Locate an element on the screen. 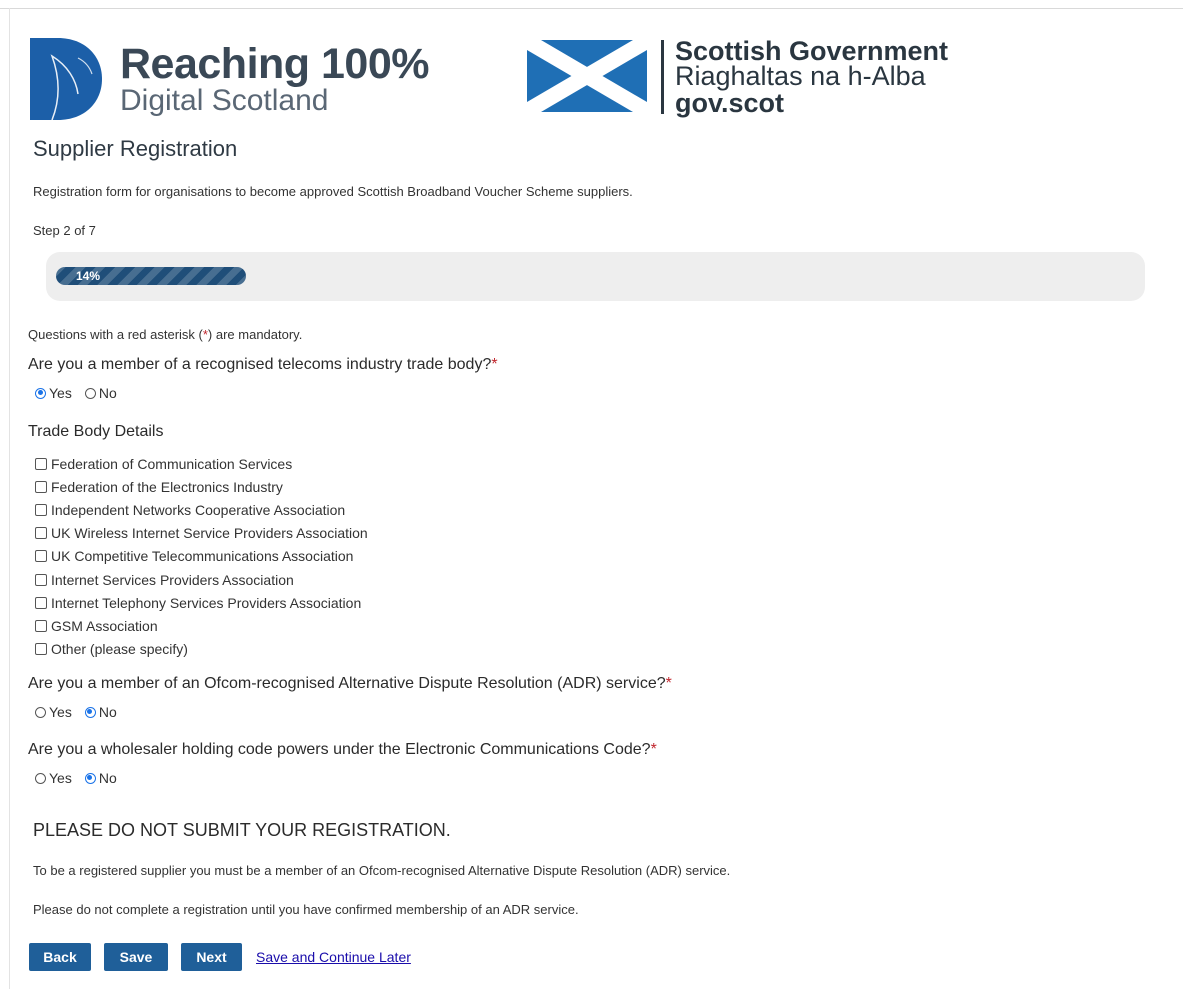 This screenshot has width=1183, height=989. mandatory-note-before: Questions with a red asterisk ( is located at coordinates (115, 334).